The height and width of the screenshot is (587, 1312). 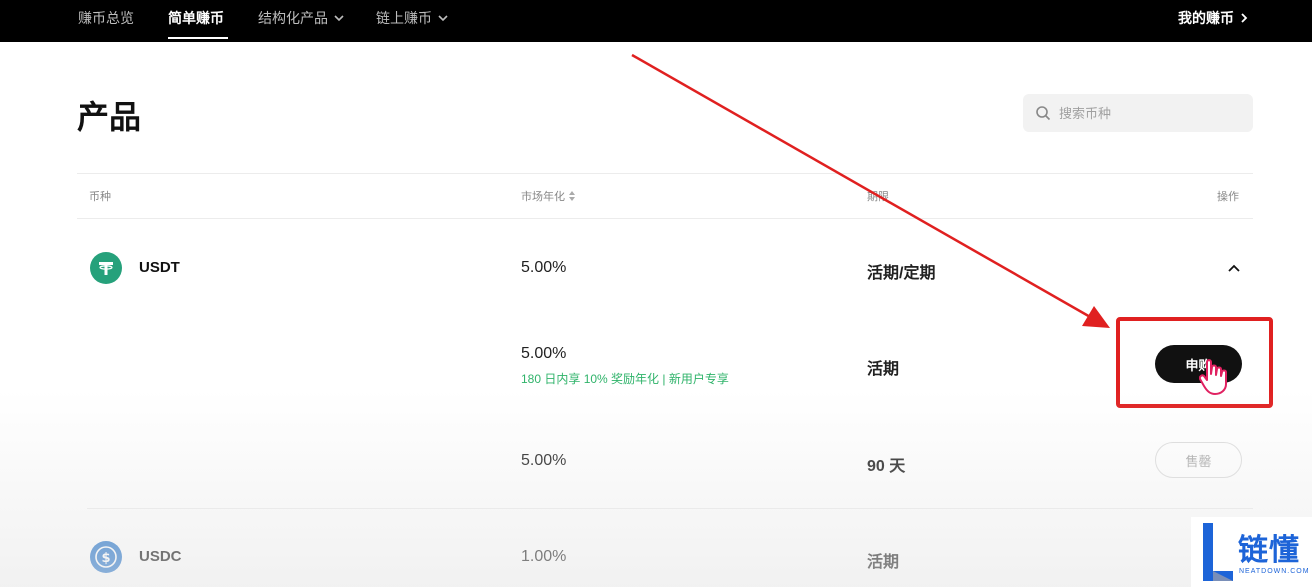 I want to click on watermark-text: 链懂, so click(x=1269, y=550).